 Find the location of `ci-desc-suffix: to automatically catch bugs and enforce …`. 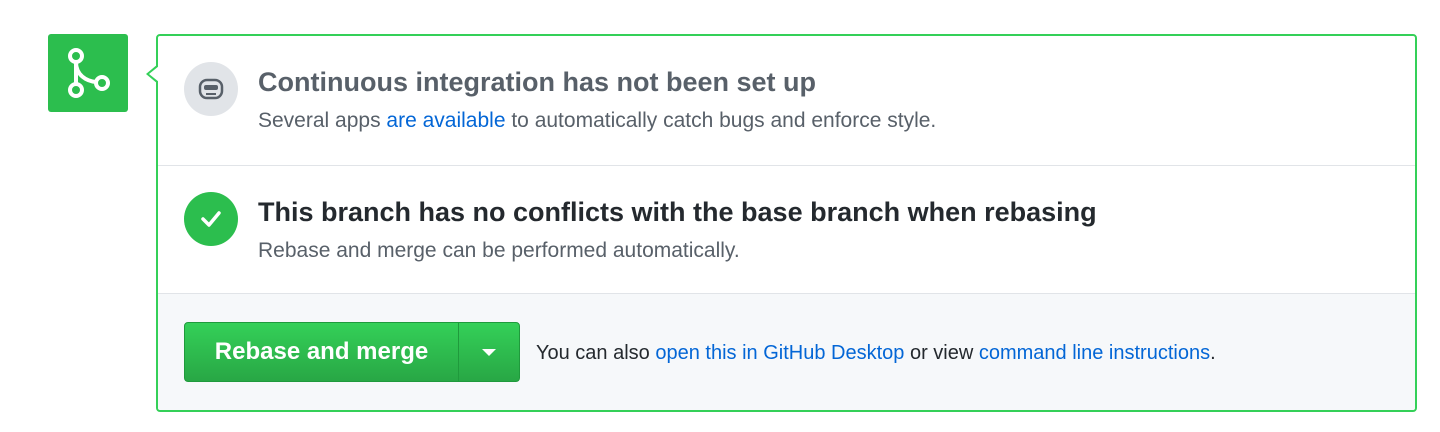

ci-desc-suffix: to automatically catch bugs and enforce … is located at coordinates (721, 120).